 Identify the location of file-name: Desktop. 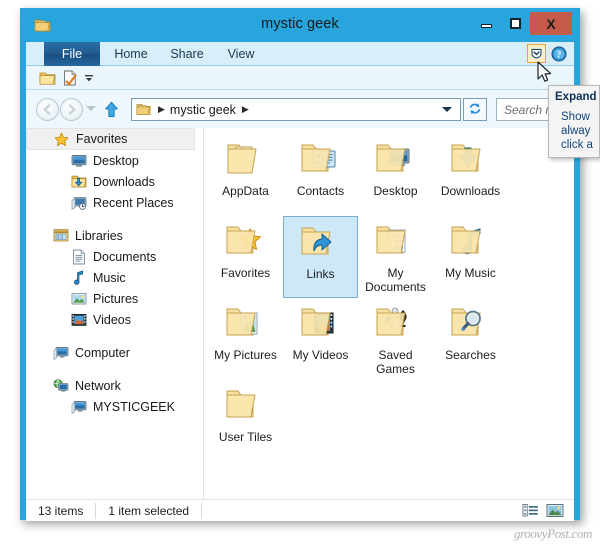
(395, 191).